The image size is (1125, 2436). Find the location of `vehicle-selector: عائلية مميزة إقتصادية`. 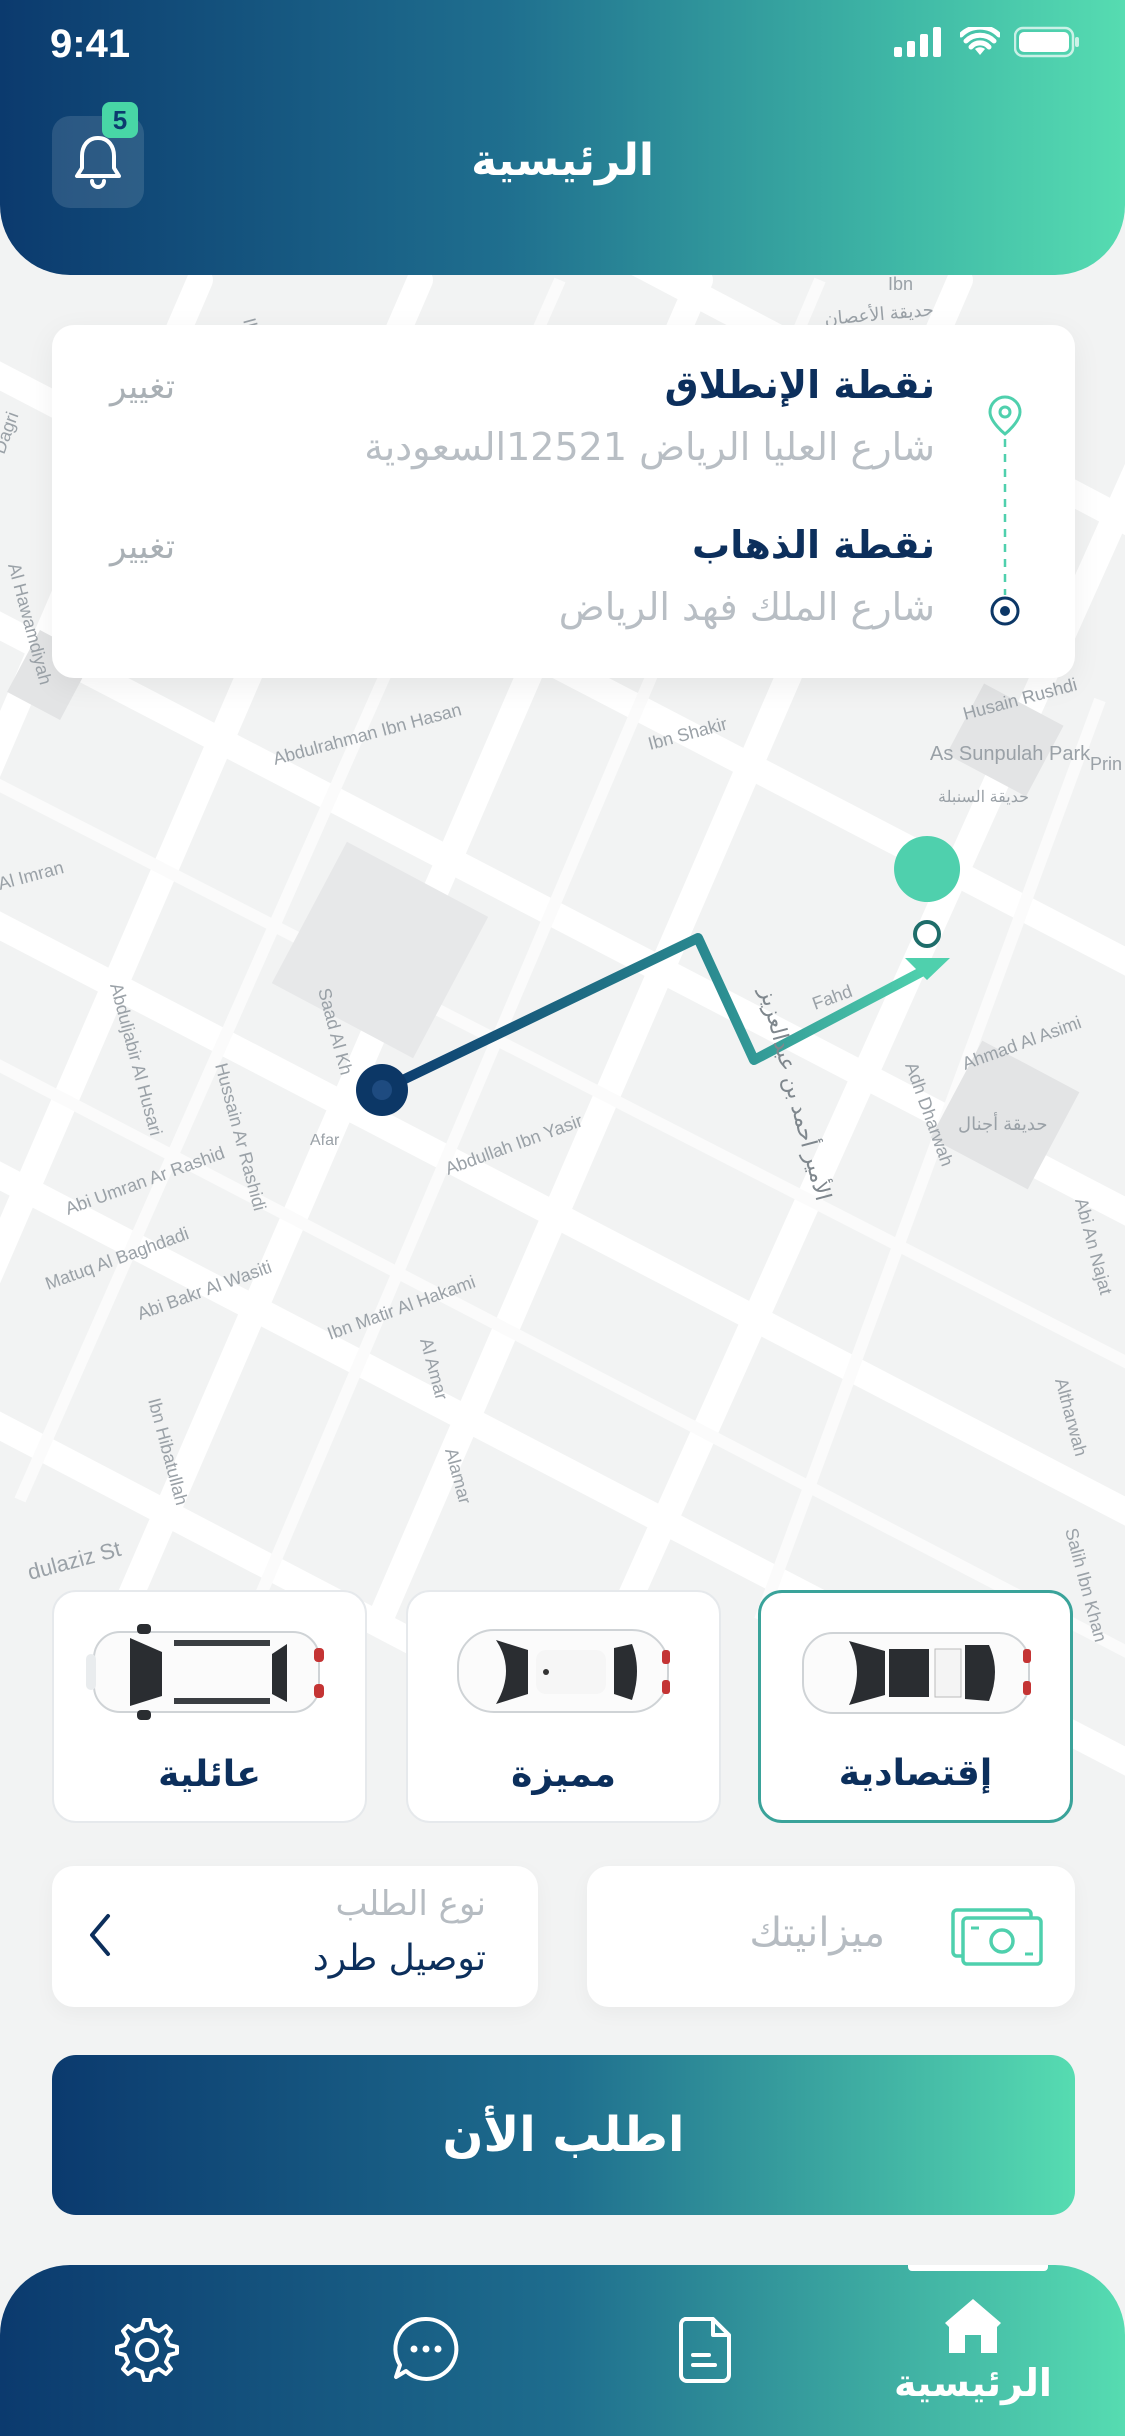

vehicle-selector: عائلية مميزة إقتصادية is located at coordinates (563, 1706).